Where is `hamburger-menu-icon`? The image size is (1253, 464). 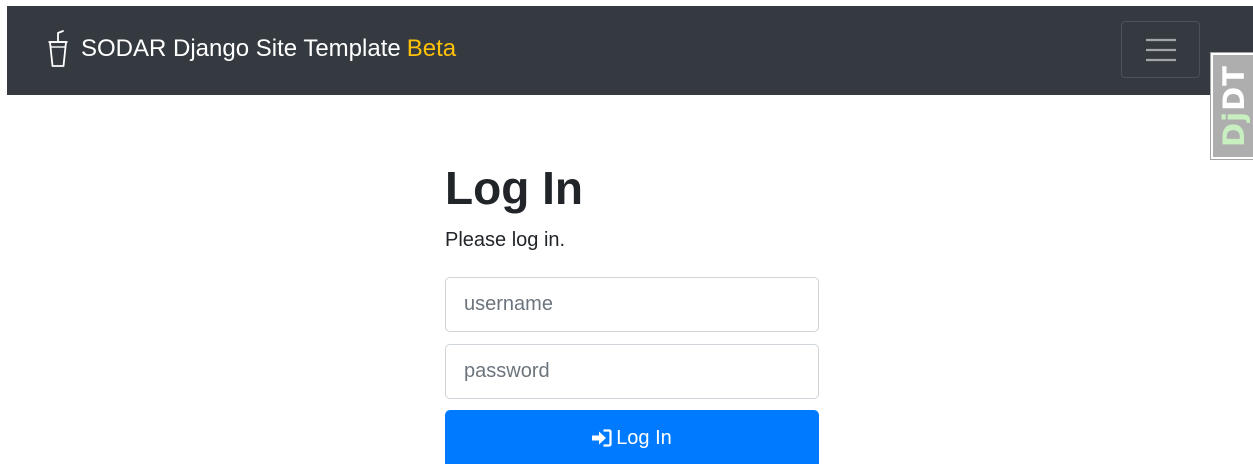
hamburger-menu-icon is located at coordinates (1160, 49).